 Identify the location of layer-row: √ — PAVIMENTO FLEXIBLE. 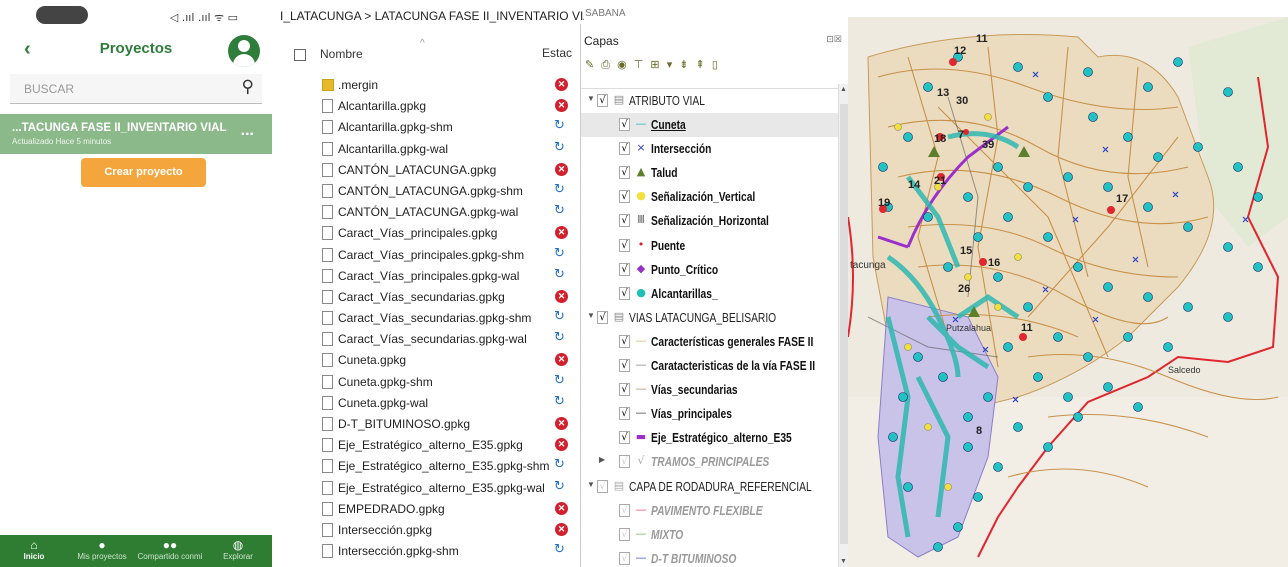
(710, 511).